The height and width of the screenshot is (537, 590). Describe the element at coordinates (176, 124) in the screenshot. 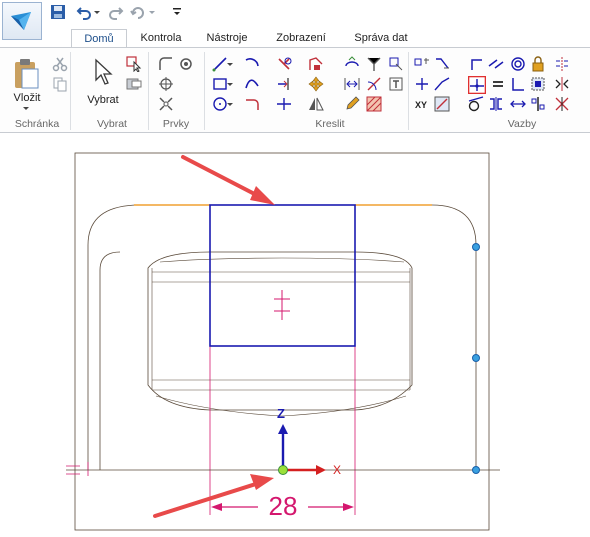

I see `group-label-prvky: Prvky` at that location.